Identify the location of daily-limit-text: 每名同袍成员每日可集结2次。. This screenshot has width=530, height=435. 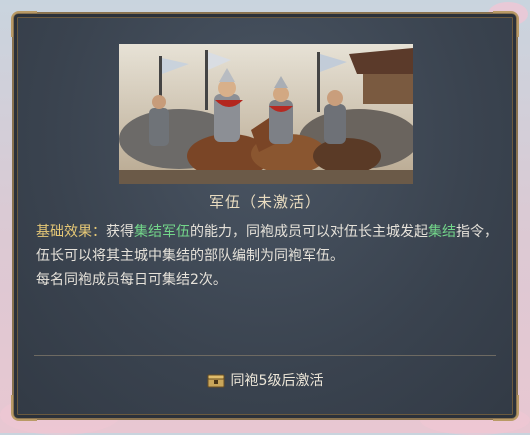
(131, 280).